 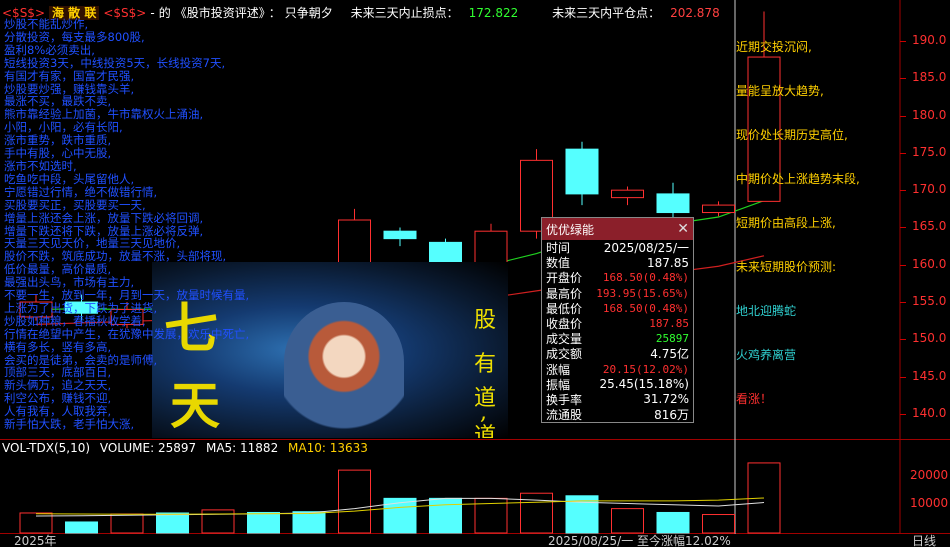 I want to click on volume-indicator-name: VOL-TDX(5,10), so click(x=46, y=448).